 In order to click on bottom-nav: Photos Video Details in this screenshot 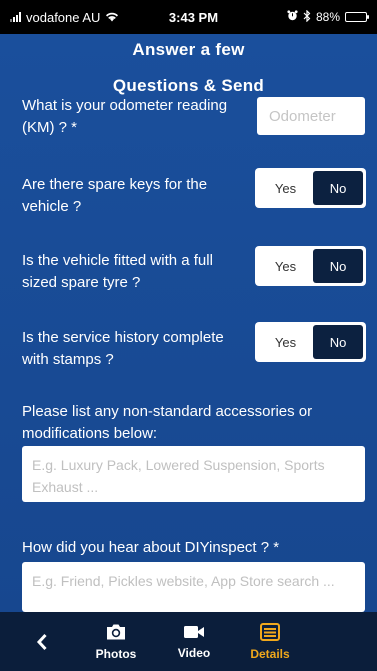, I will do `click(188, 641)`.